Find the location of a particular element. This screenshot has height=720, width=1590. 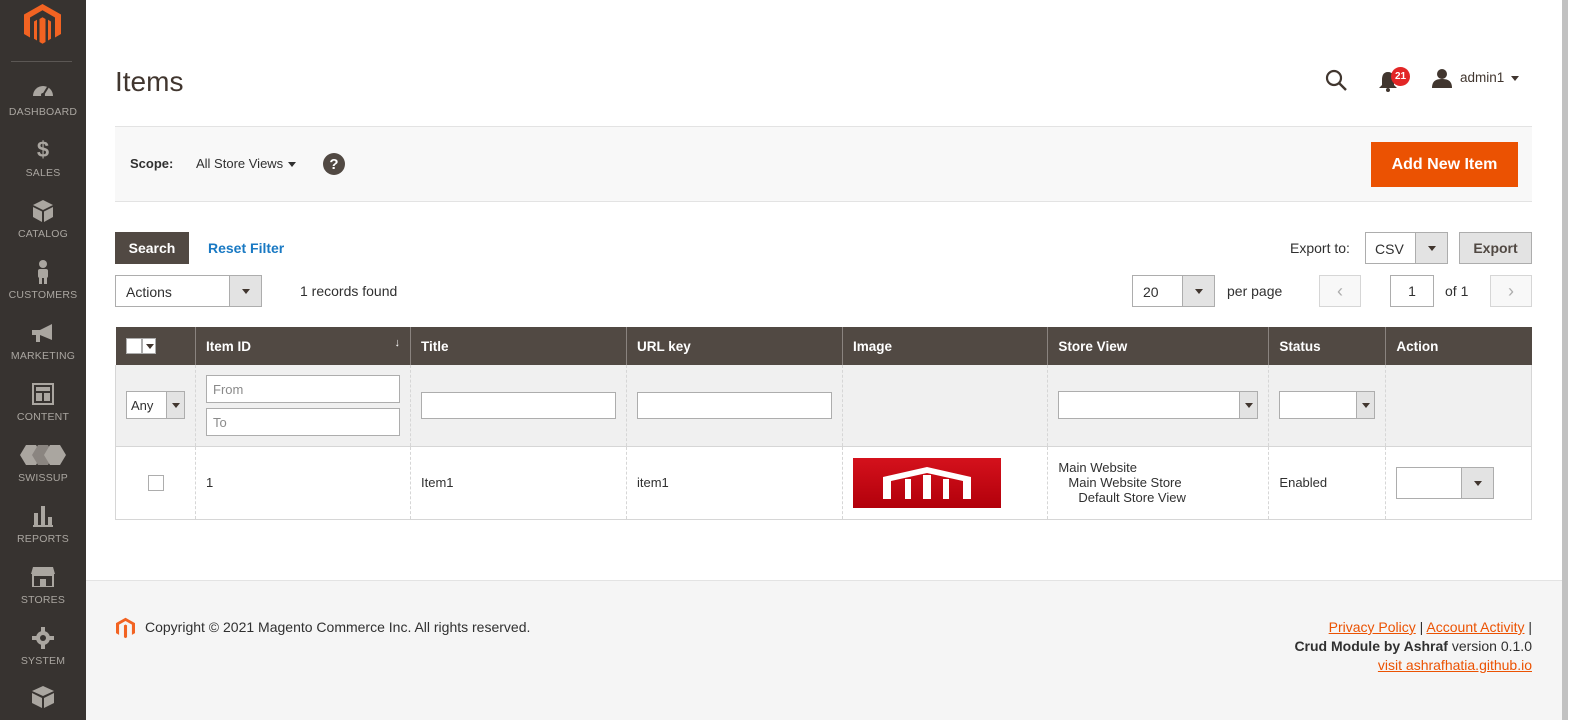

scope-bar: Scope: All Store Views ? Add New Item is located at coordinates (823, 164).